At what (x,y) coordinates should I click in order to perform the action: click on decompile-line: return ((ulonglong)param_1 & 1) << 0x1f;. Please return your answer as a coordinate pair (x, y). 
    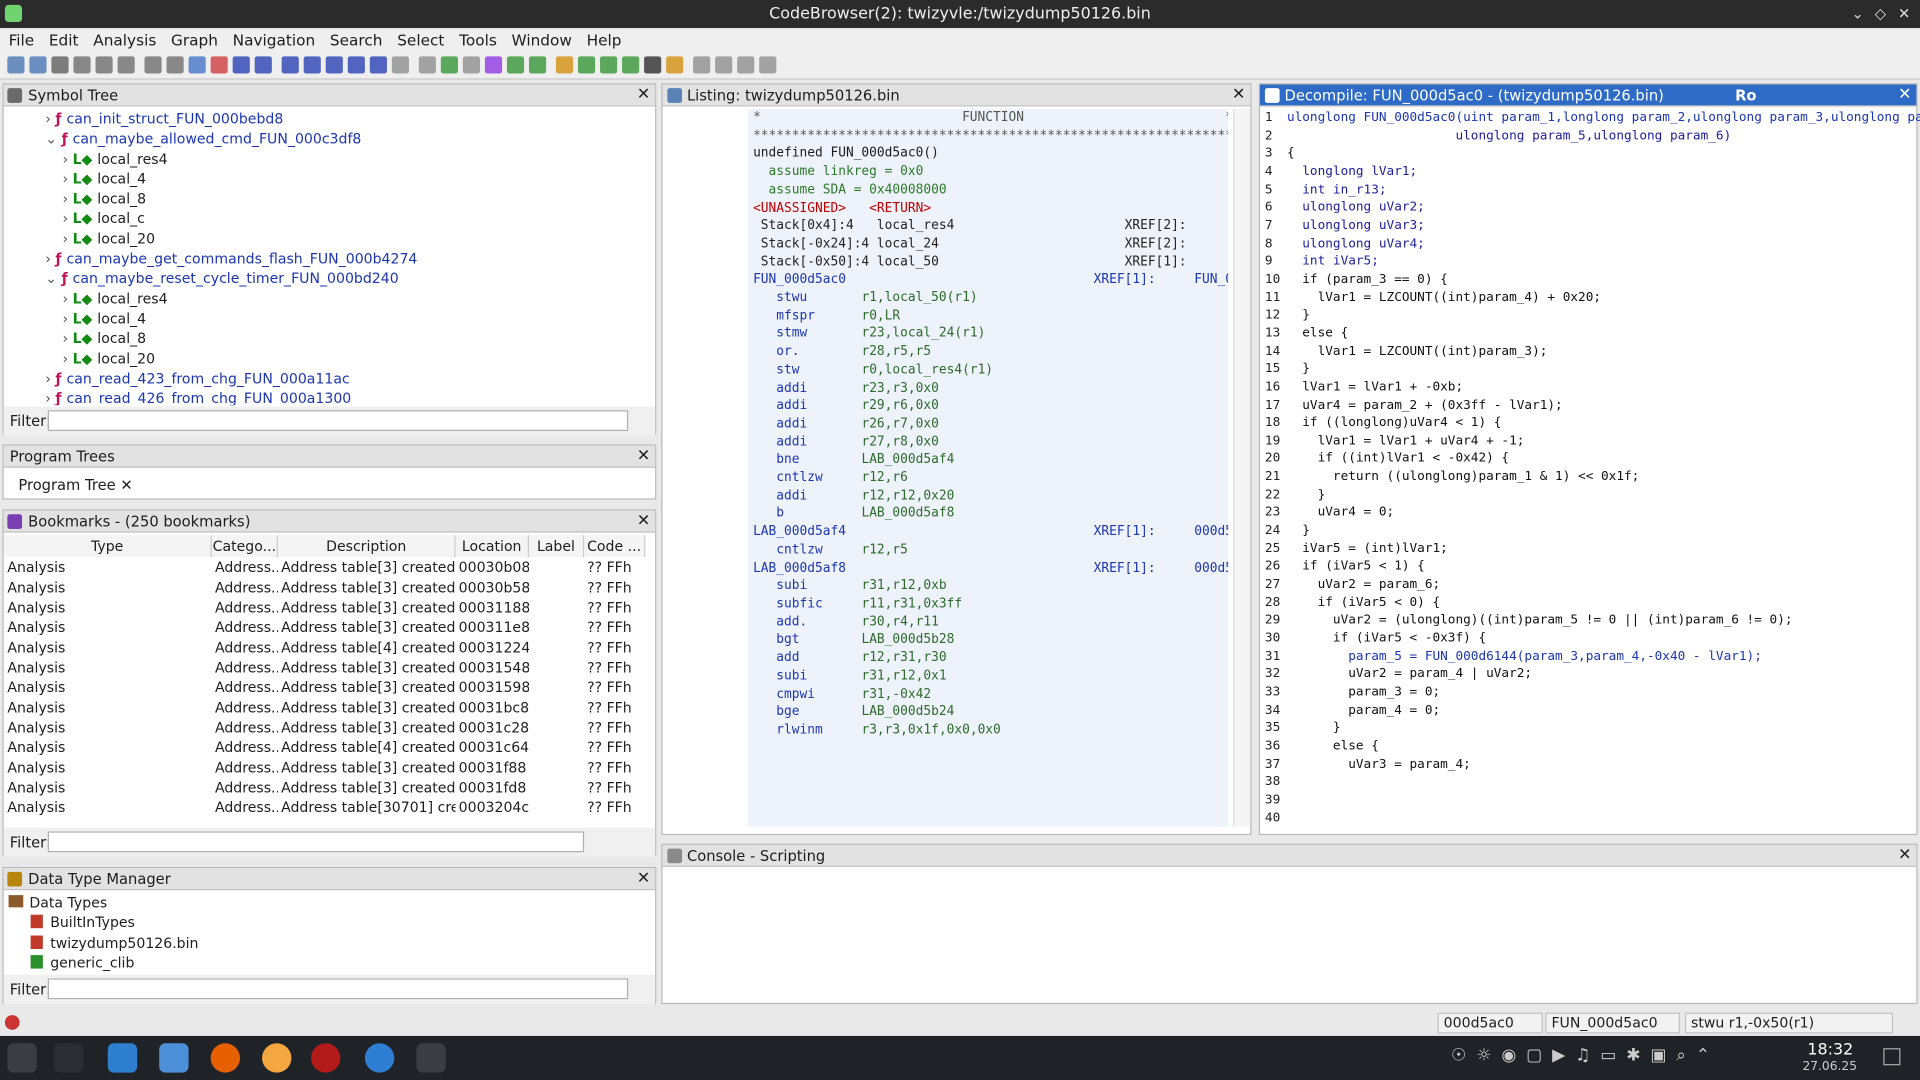
    Looking at the image, I should click on (1603, 477).